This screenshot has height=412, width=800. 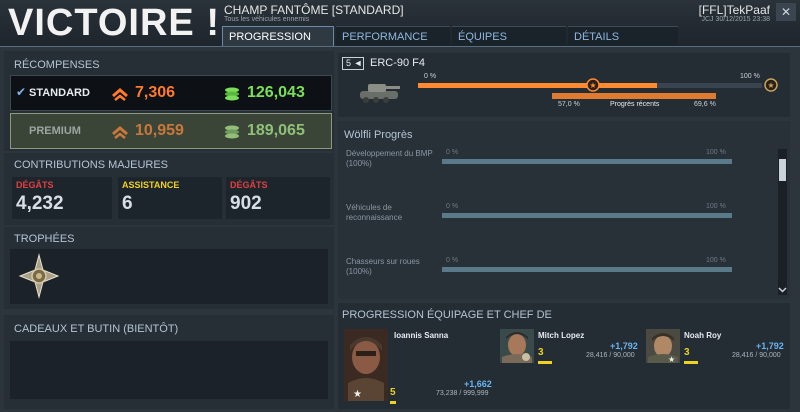 I want to click on damage-2-label: DÉGÂTS, so click(x=249, y=185).